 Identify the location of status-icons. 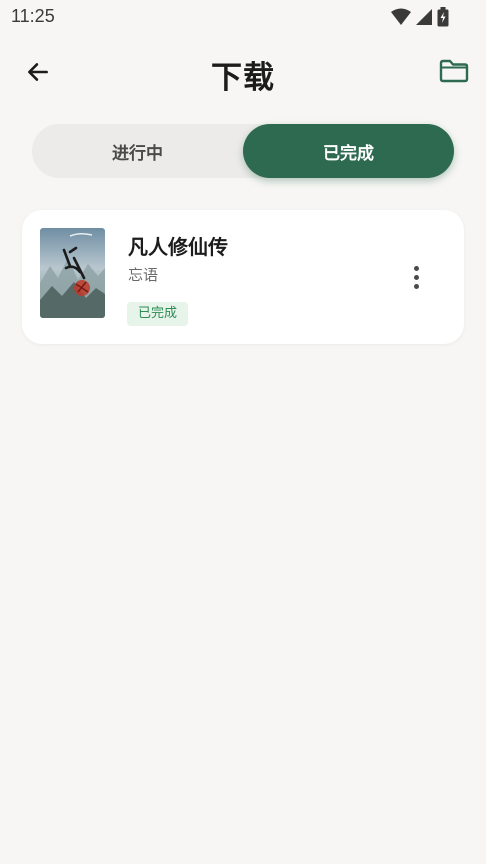
(420, 17).